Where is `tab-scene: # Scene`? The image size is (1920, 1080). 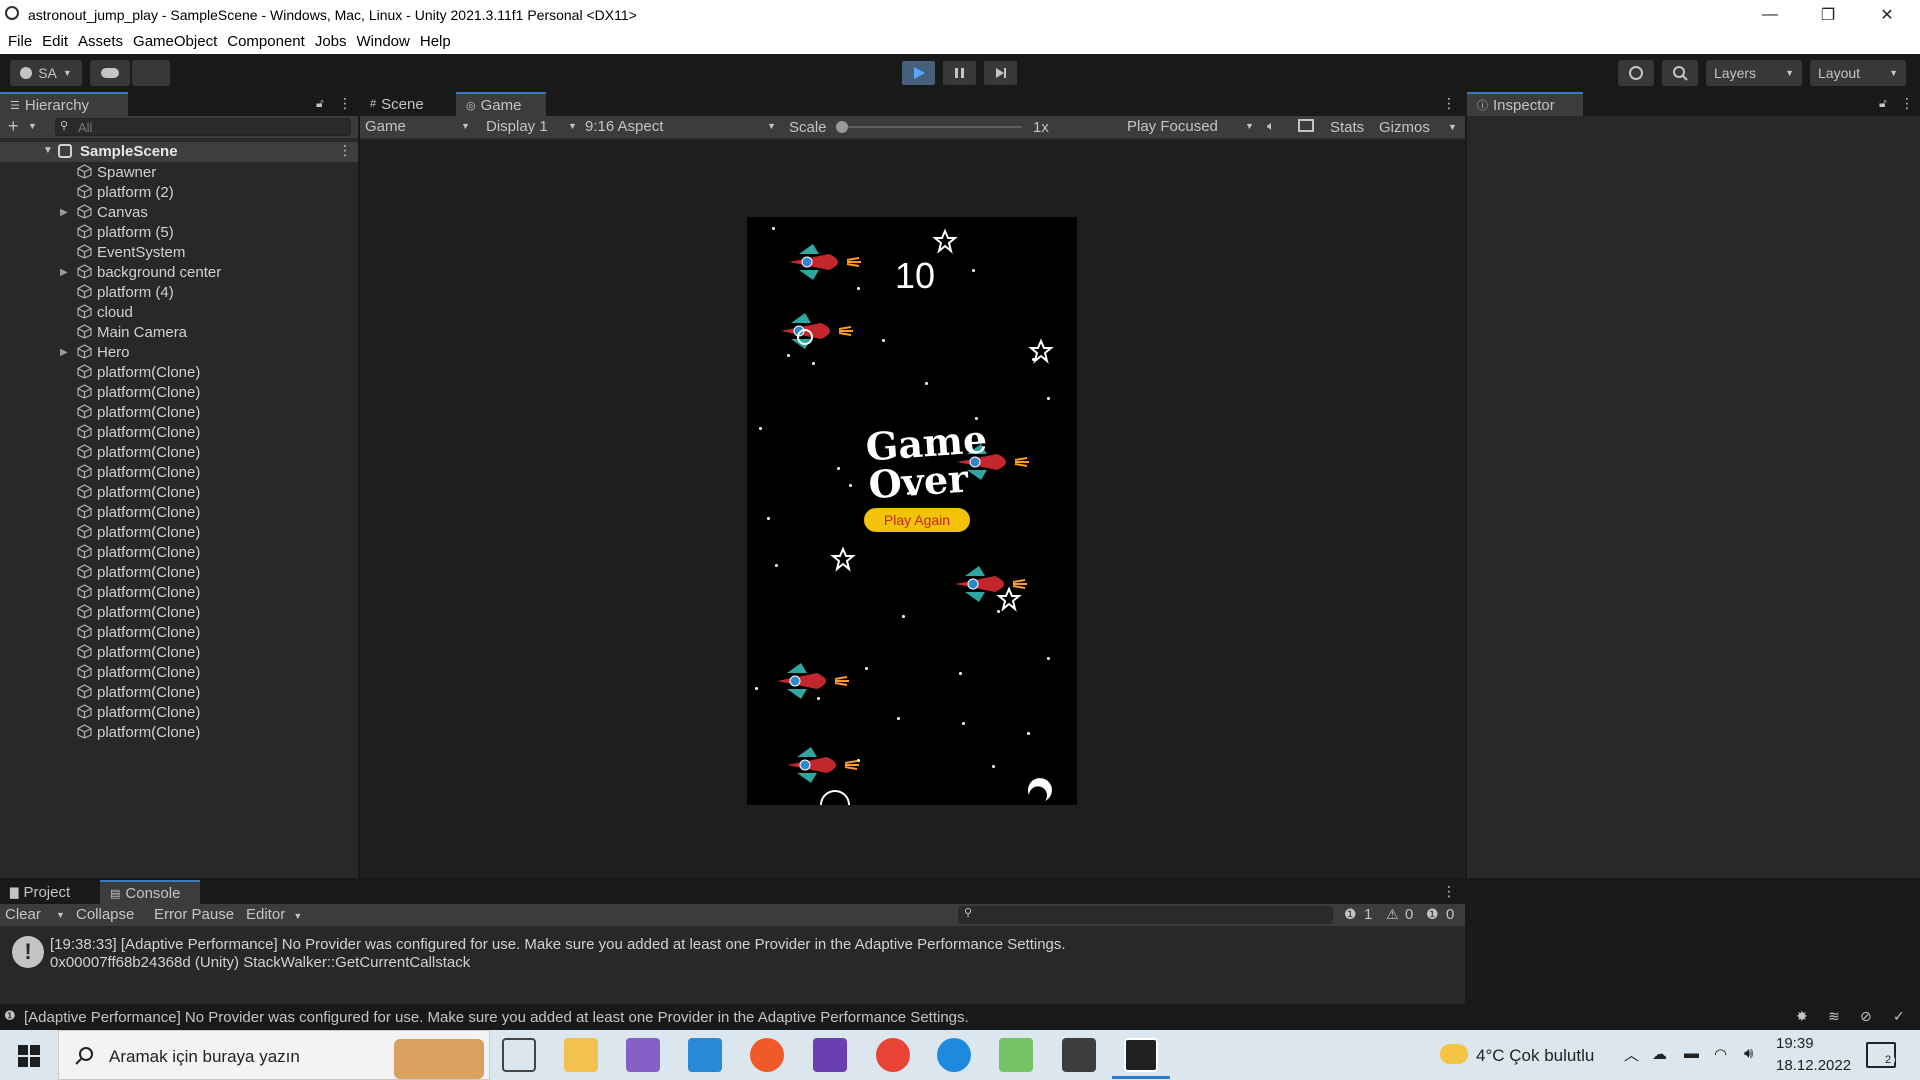
tab-scene: # Scene is located at coordinates (408, 104).